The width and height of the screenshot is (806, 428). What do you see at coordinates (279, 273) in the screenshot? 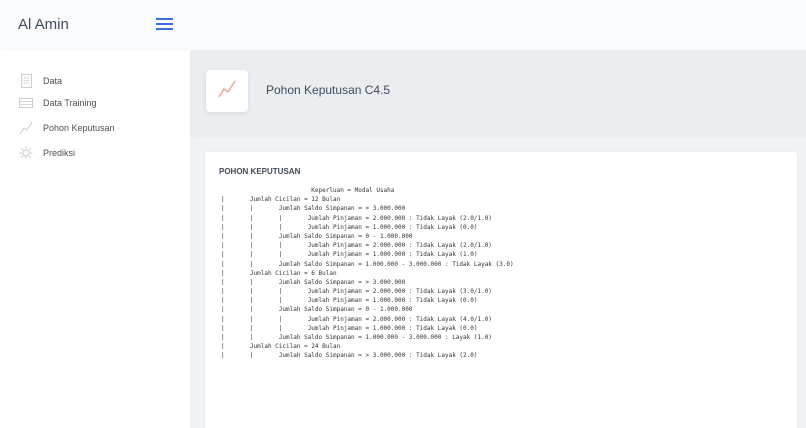
I see `tree-line: | Jumlah Cicilan = 6 Bulan` at bounding box center [279, 273].